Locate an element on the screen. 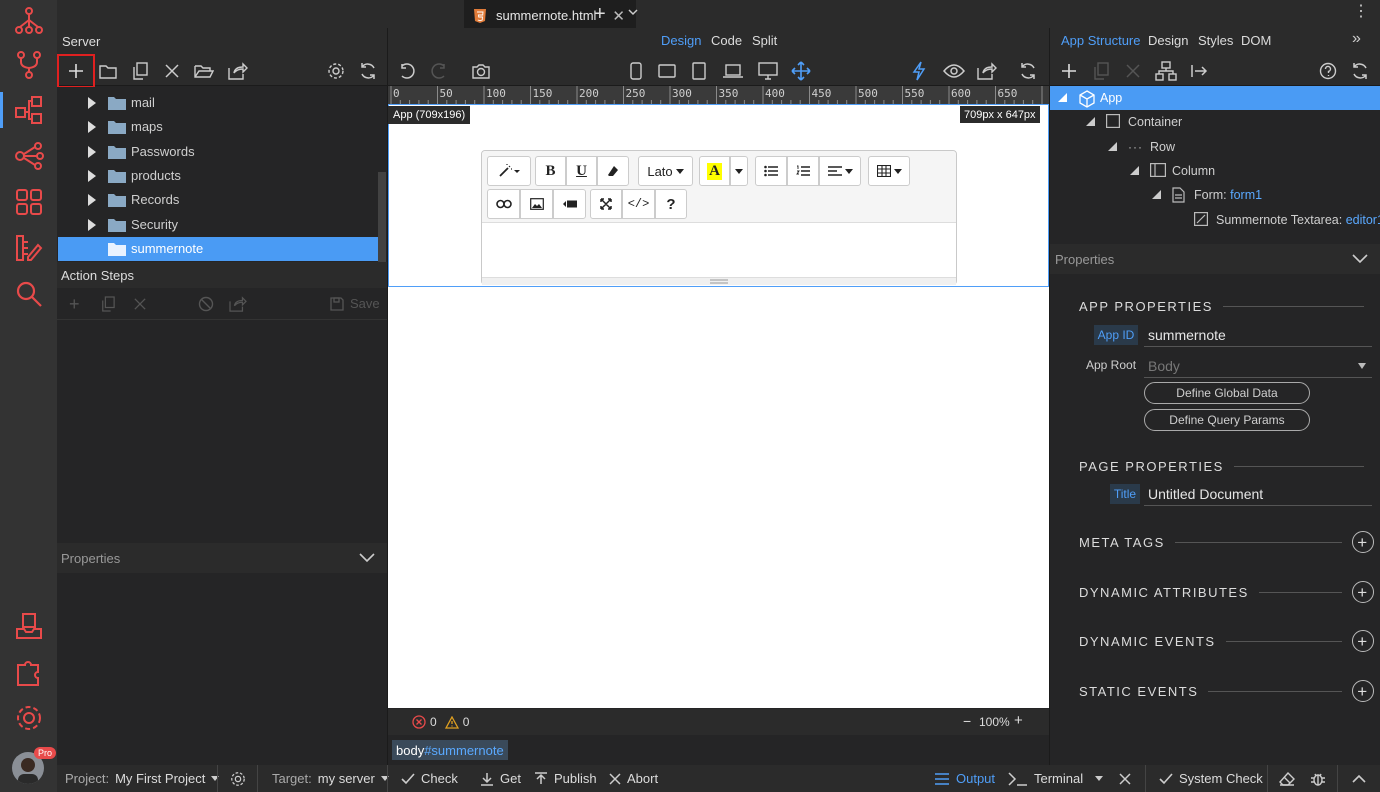 This screenshot has height=792, width=1380. view-design-tab: Design is located at coordinates (681, 40).